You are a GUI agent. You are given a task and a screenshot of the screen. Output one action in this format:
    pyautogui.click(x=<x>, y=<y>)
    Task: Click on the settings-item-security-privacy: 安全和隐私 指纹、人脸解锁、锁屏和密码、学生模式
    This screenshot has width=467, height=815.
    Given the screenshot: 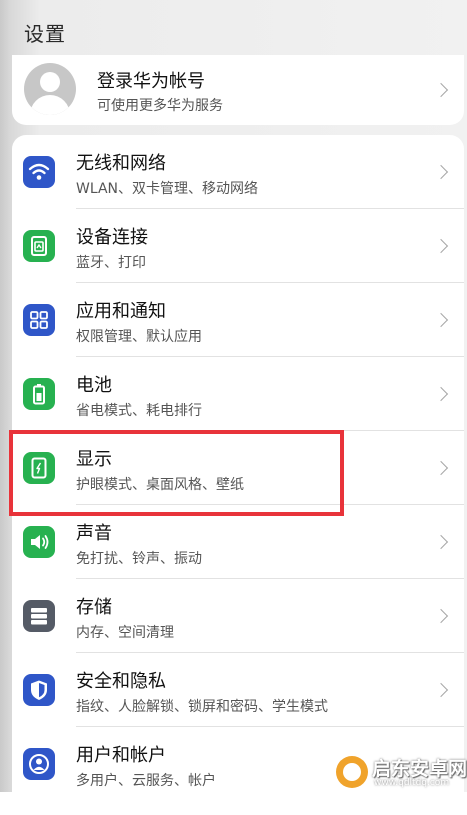 What is the action you would take?
    pyautogui.click(x=238, y=690)
    